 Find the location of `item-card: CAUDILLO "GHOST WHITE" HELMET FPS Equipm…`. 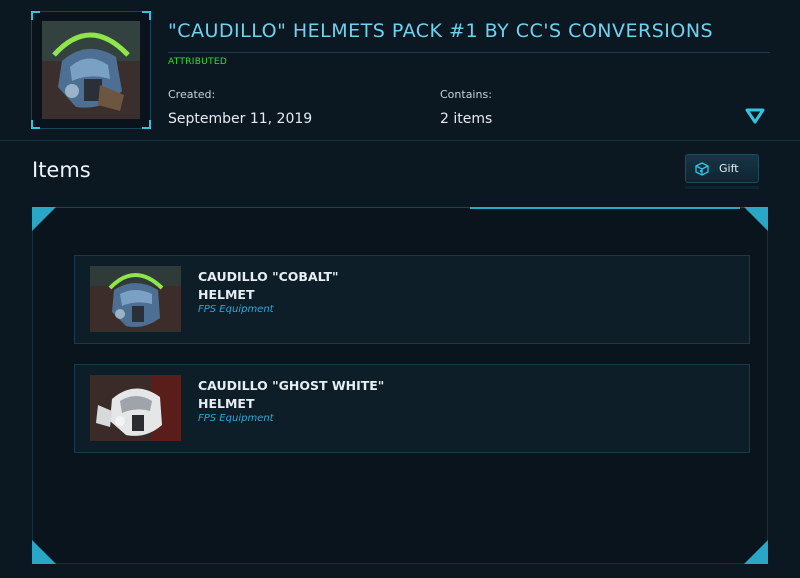

item-card: CAUDILLO "GHOST WHITE" HELMET FPS Equipm… is located at coordinates (412, 408).